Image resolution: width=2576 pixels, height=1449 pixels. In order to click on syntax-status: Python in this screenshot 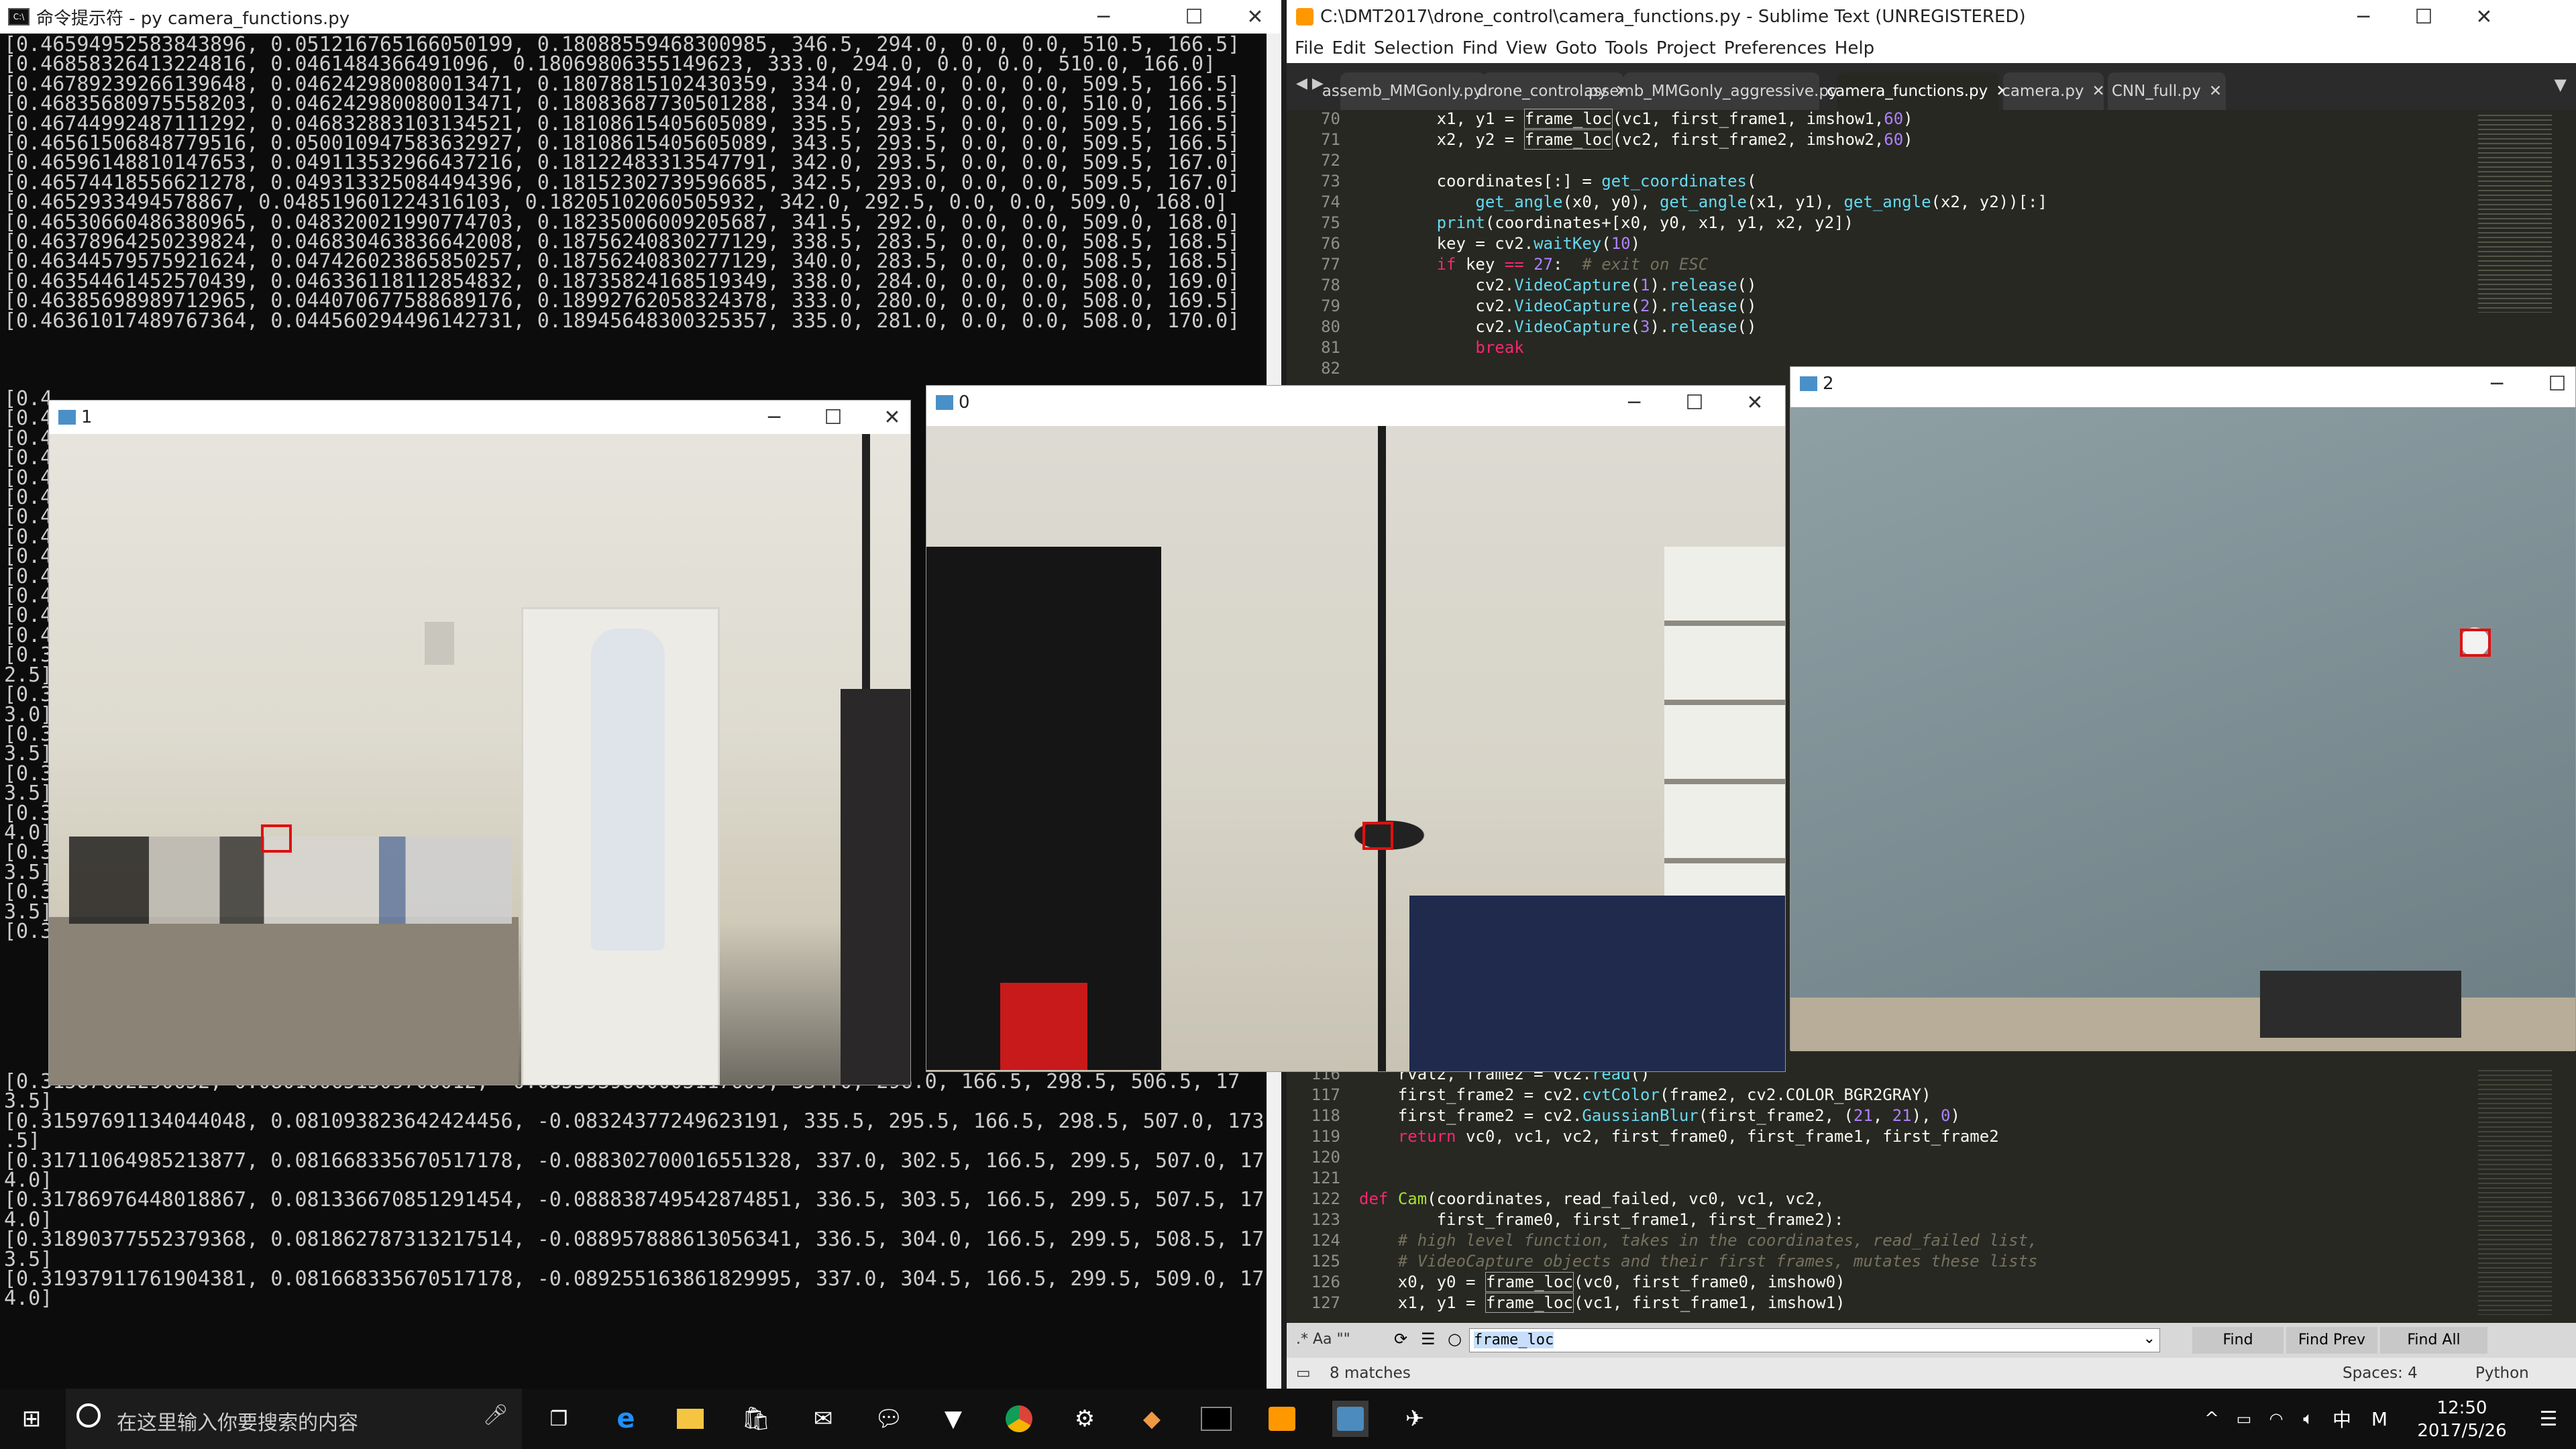, I will do `click(2502, 1373)`.